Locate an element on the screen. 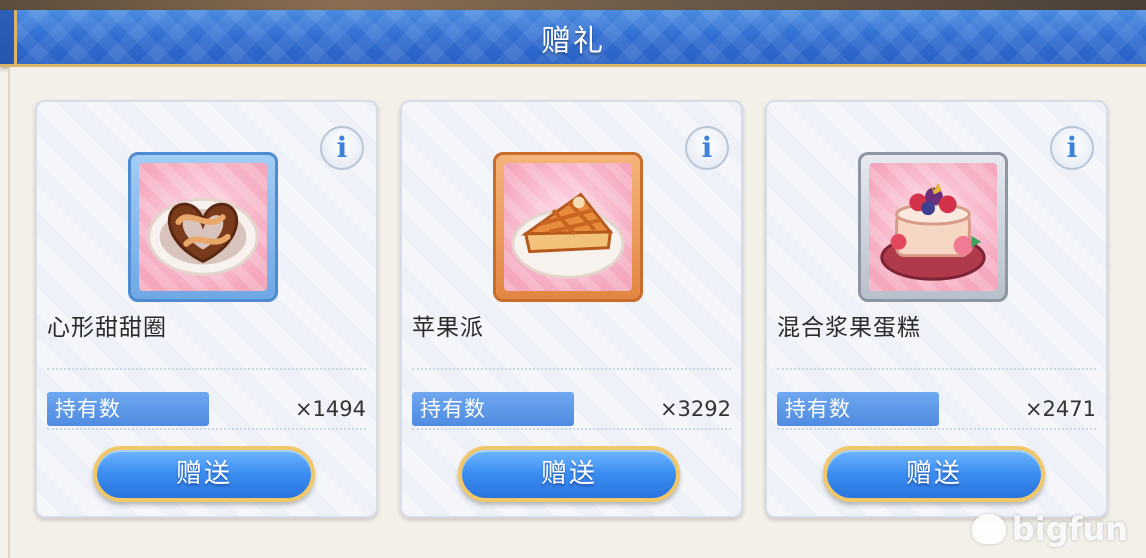 The width and height of the screenshot is (1146, 558). owned-row: 持有数 ×3292 is located at coordinates (571, 411).